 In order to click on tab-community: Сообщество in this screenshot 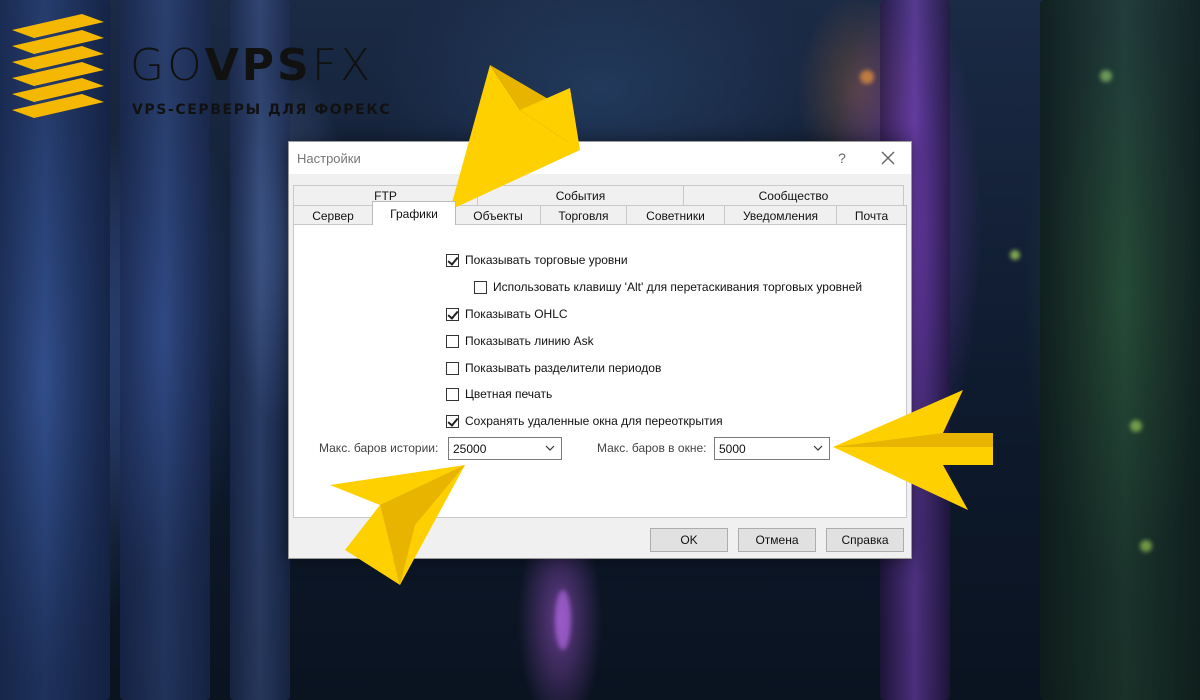, I will do `click(793, 195)`.